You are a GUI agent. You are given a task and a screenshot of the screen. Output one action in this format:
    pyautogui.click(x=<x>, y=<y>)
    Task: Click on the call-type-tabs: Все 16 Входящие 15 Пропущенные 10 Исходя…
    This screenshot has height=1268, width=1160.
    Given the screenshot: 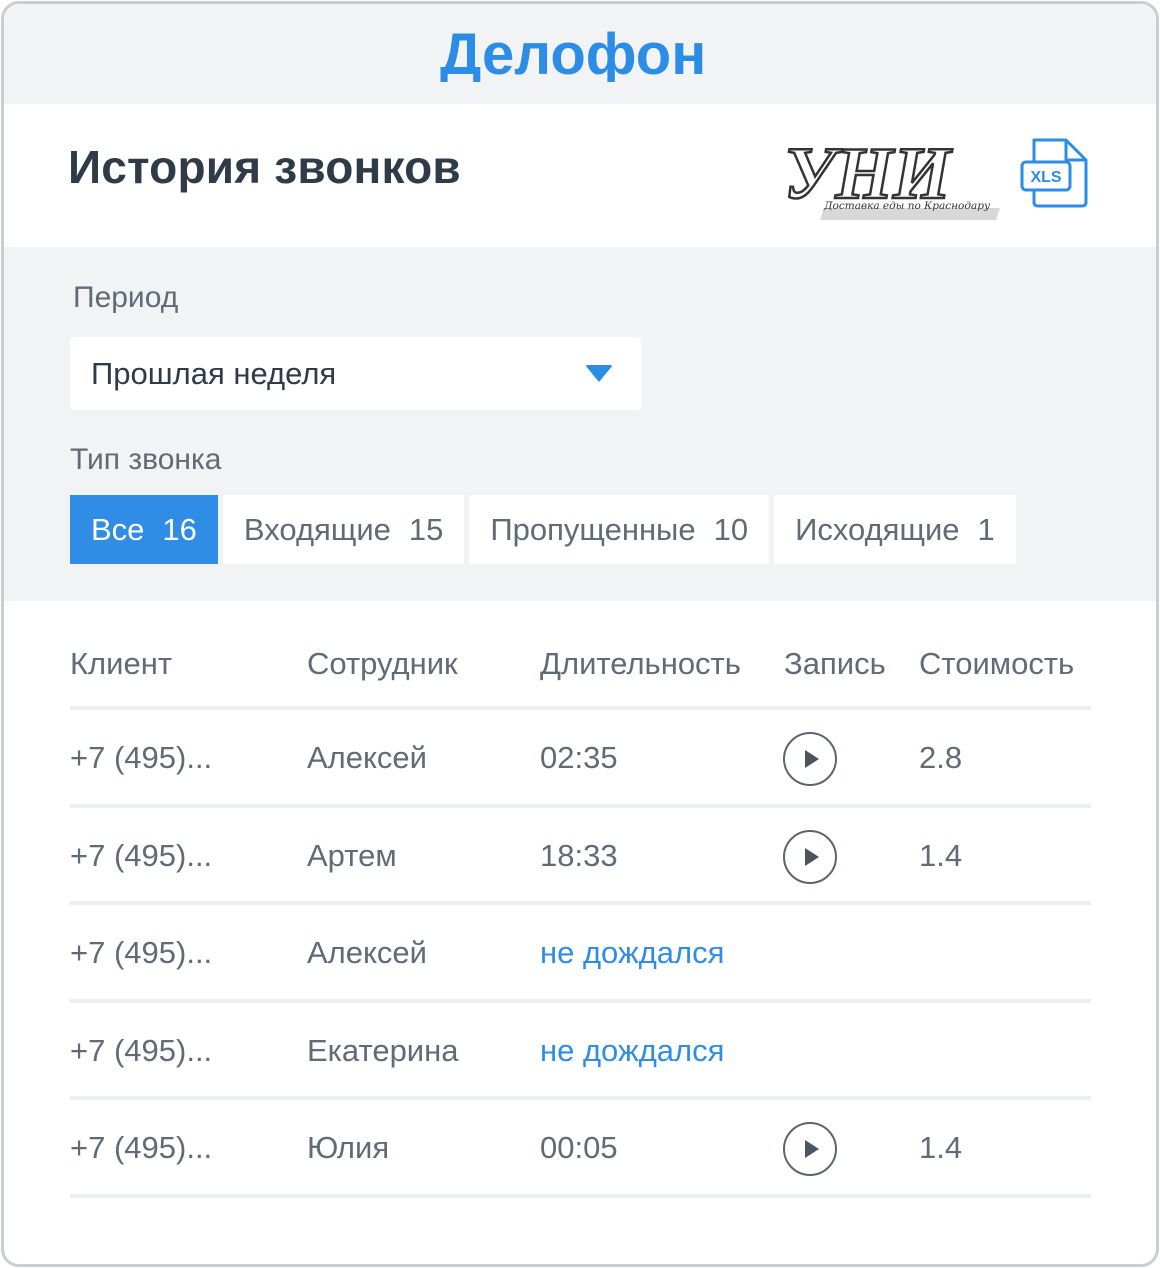 What is the action you would take?
    pyautogui.click(x=543, y=529)
    